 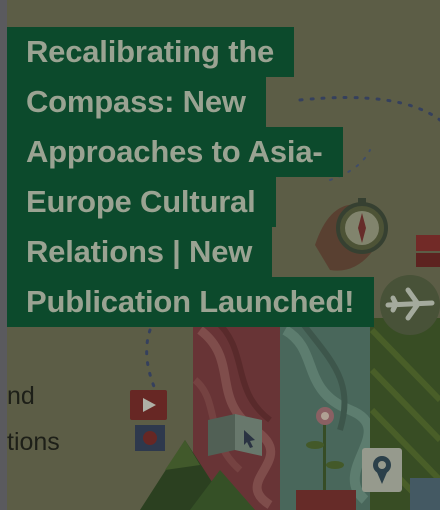 I want to click on title-line: Publication Launched!, so click(x=207, y=302).